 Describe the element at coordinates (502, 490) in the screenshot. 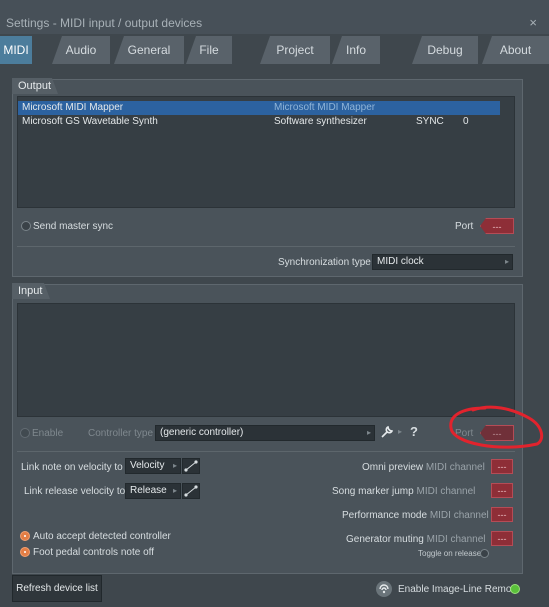

I see `song-marker-jump-channel-button: ---` at that location.